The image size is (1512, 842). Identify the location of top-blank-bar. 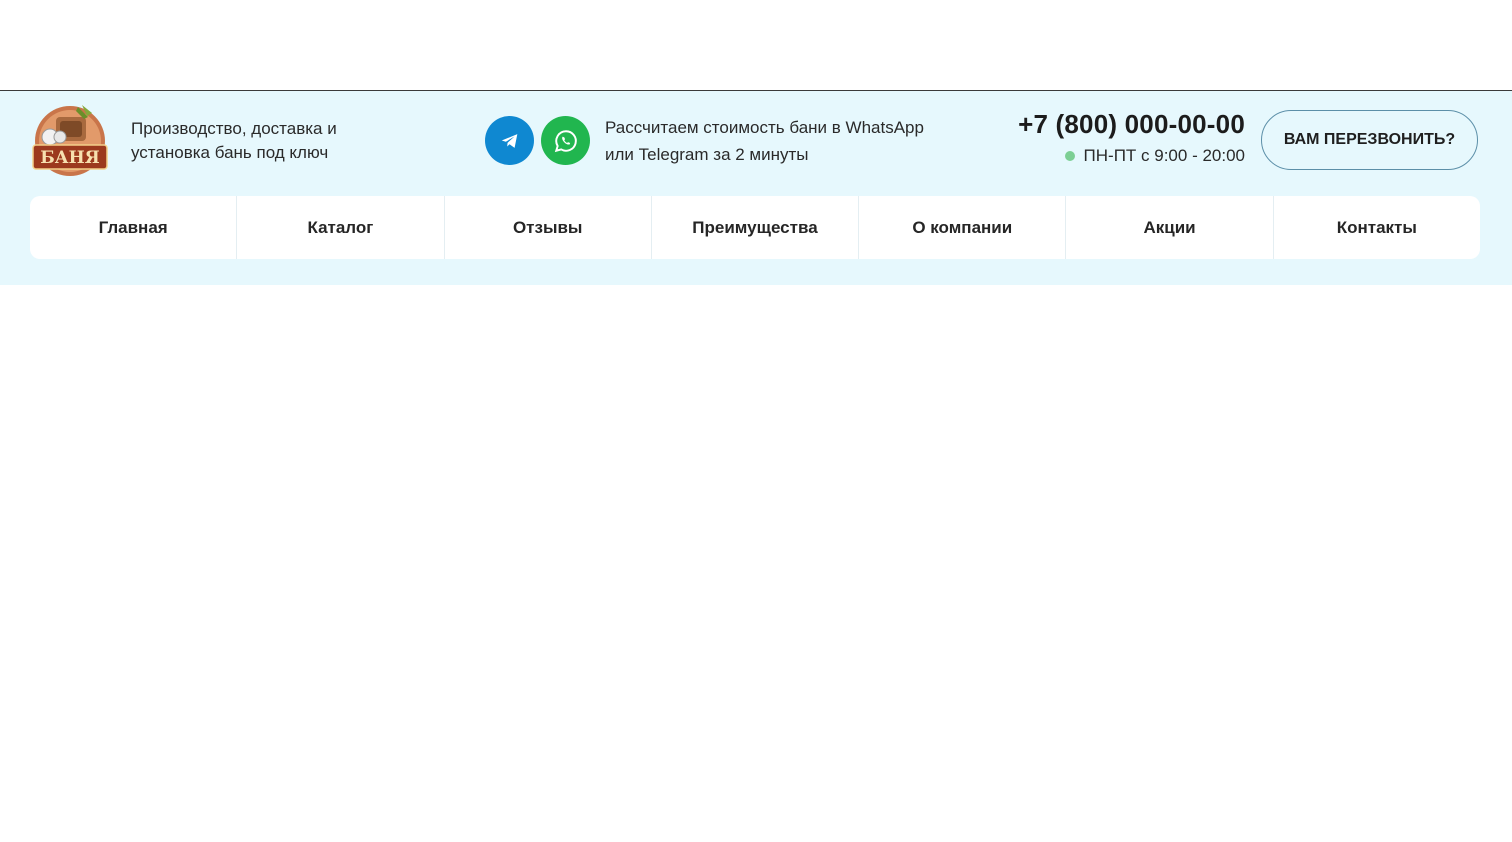
(756, 45).